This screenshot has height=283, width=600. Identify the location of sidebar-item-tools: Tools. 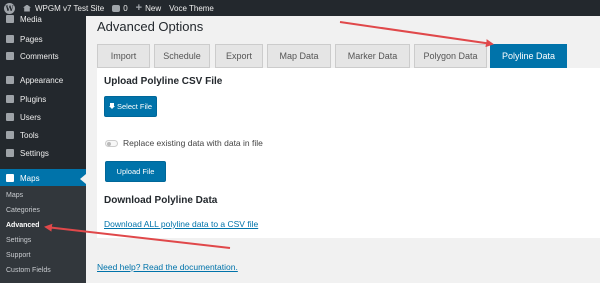
(43, 135).